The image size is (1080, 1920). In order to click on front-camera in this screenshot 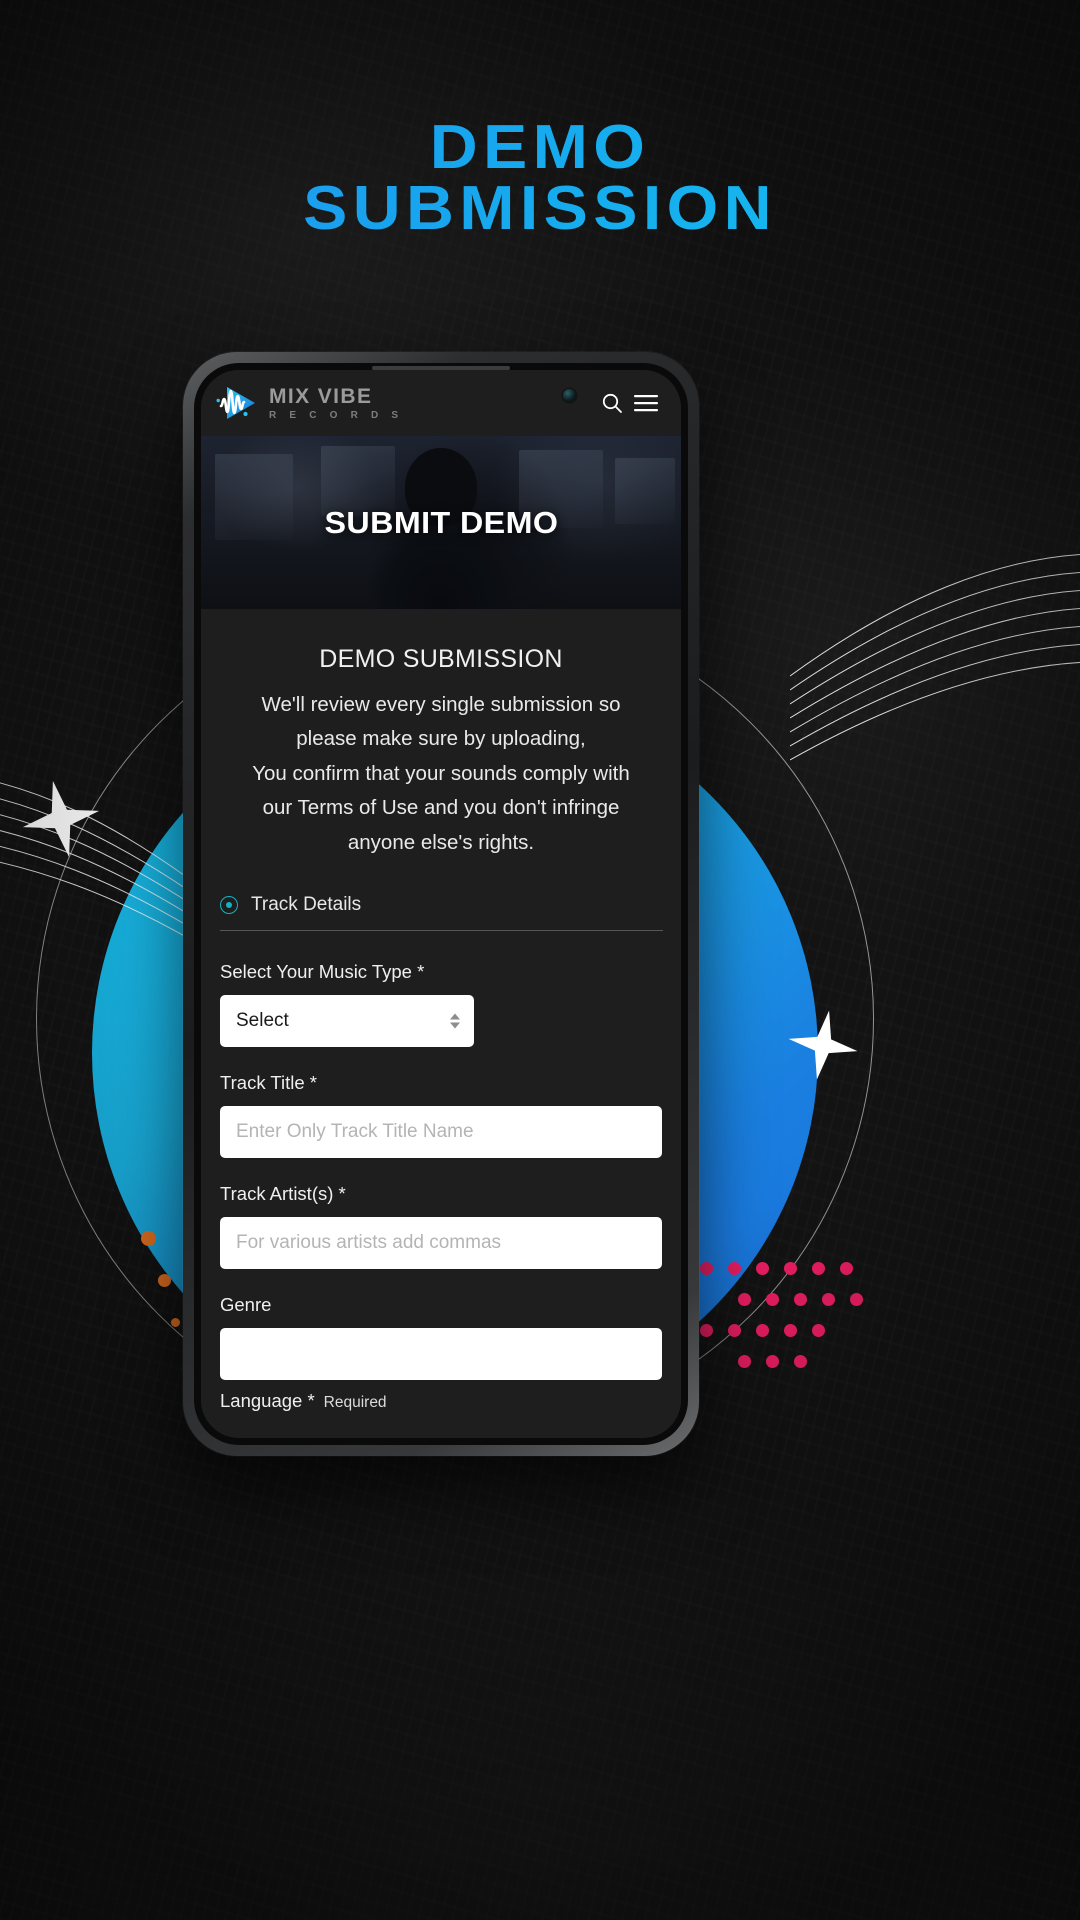, I will do `click(569, 395)`.